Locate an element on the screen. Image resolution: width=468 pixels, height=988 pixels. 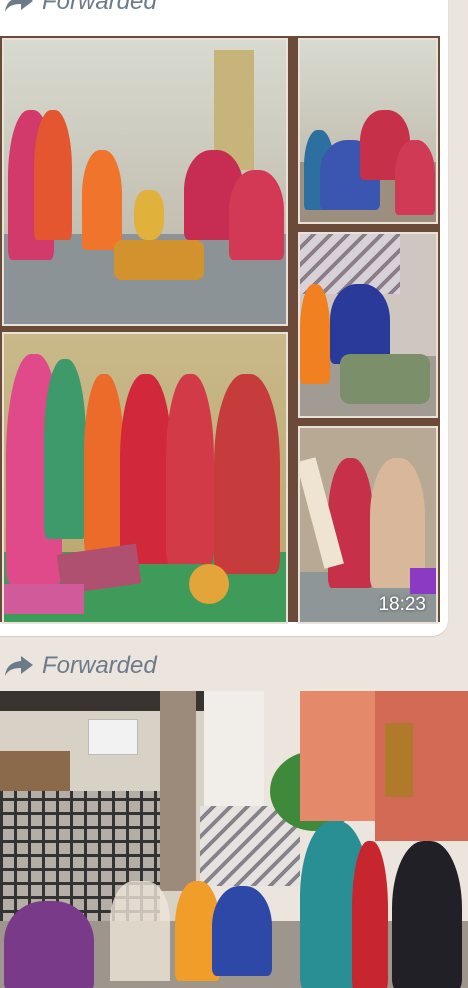
message-timestamp: 18:23 is located at coordinates (402, 604).